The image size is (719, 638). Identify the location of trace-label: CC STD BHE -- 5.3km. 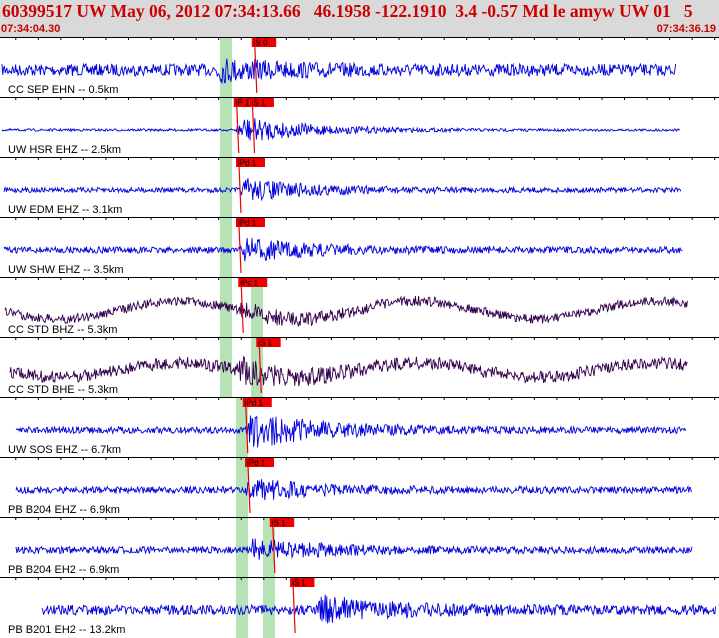
(63, 390).